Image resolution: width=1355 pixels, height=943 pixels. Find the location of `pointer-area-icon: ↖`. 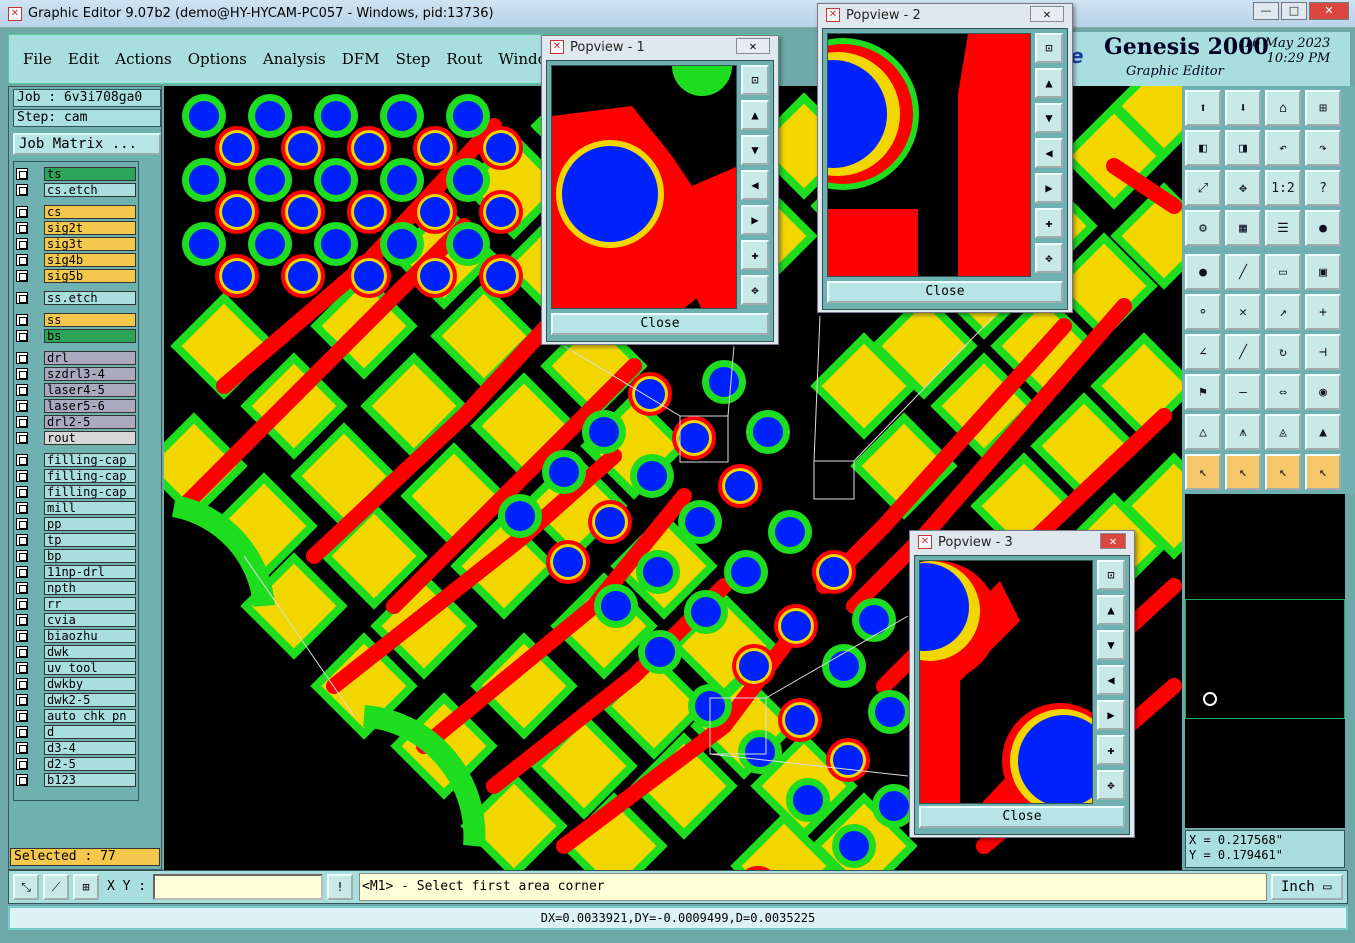

pointer-area-icon: ↖ is located at coordinates (1283, 472).